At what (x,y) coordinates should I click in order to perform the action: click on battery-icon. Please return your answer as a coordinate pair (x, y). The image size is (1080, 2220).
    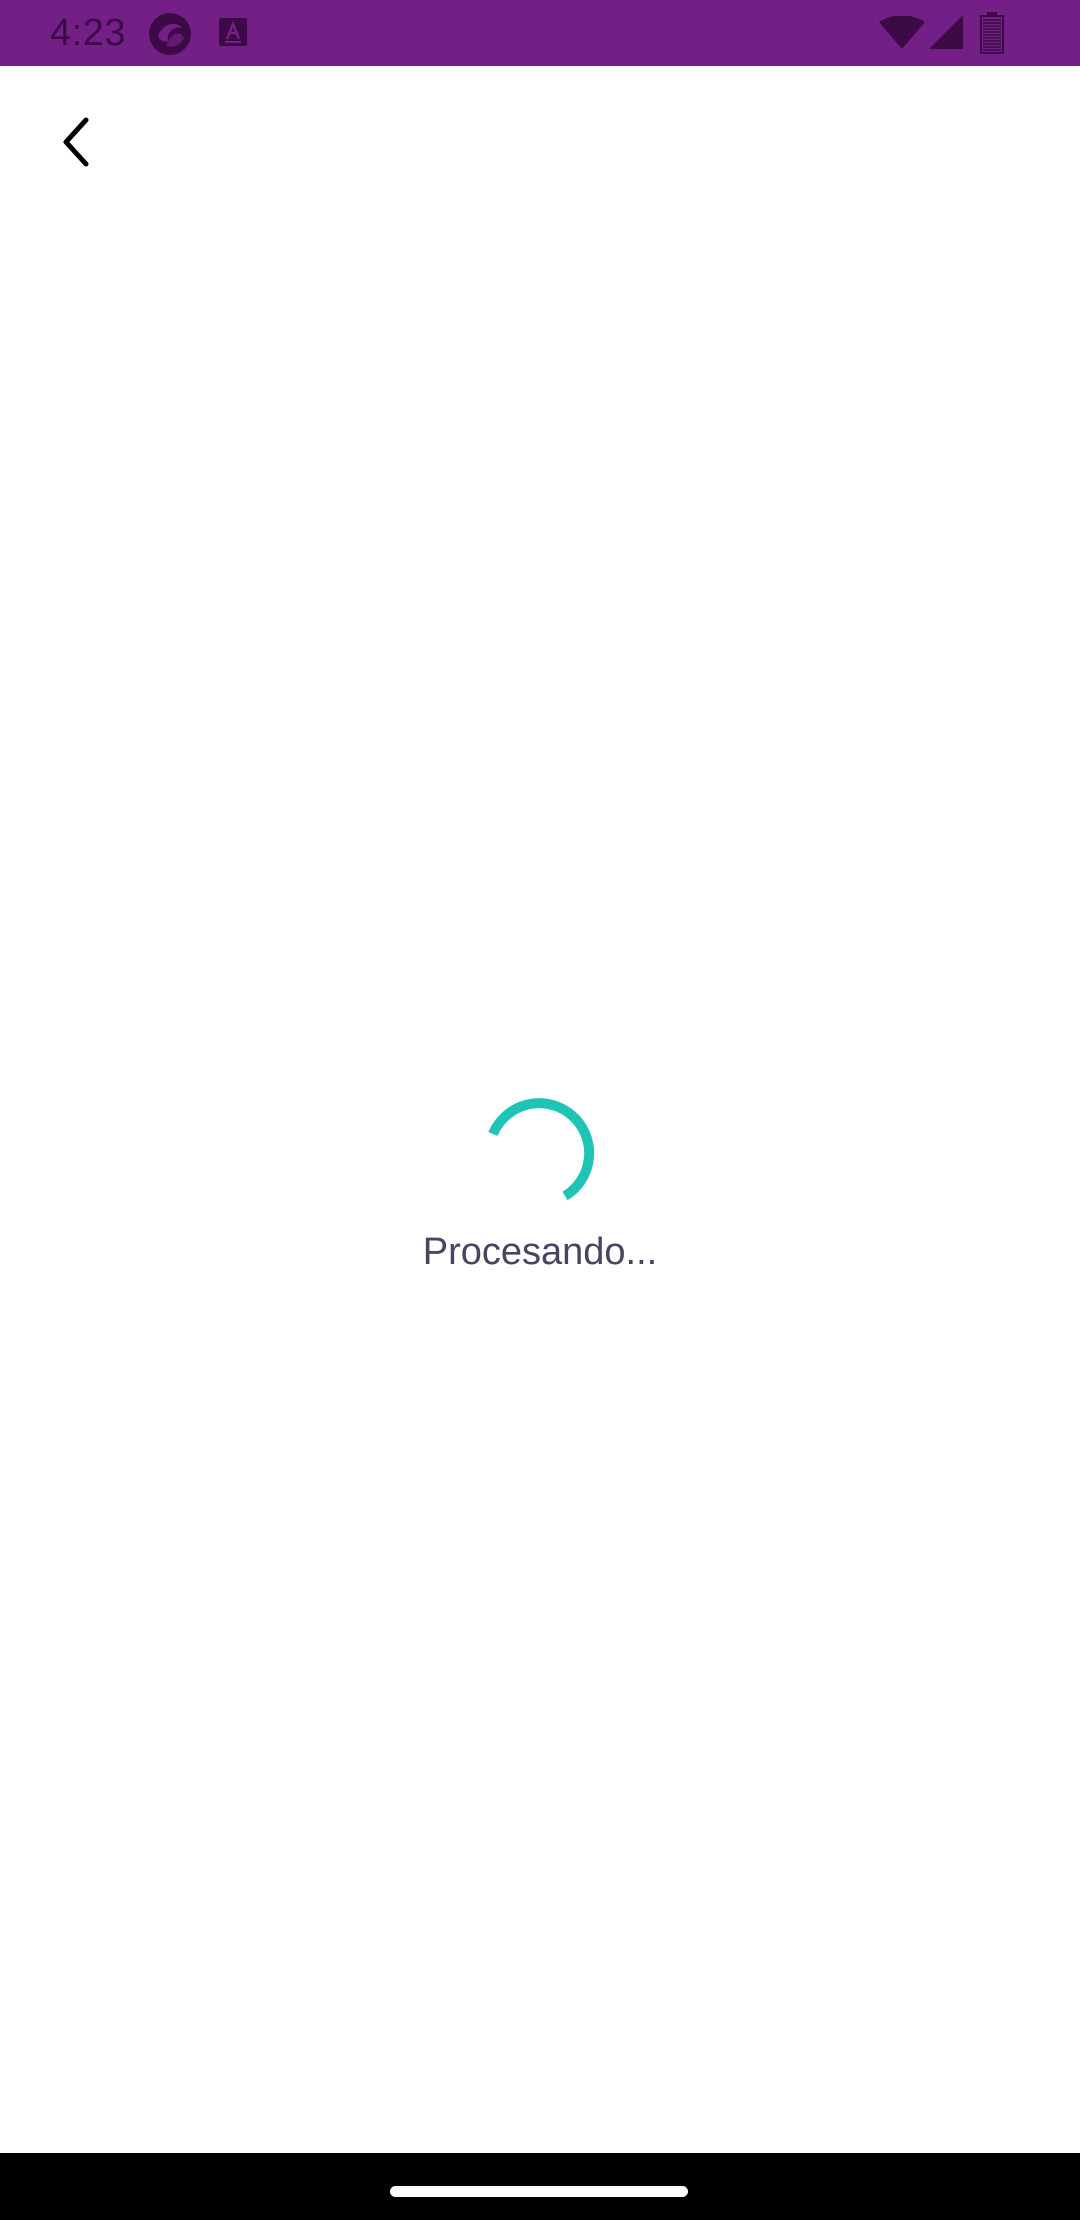
    Looking at the image, I should click on (992, 33).